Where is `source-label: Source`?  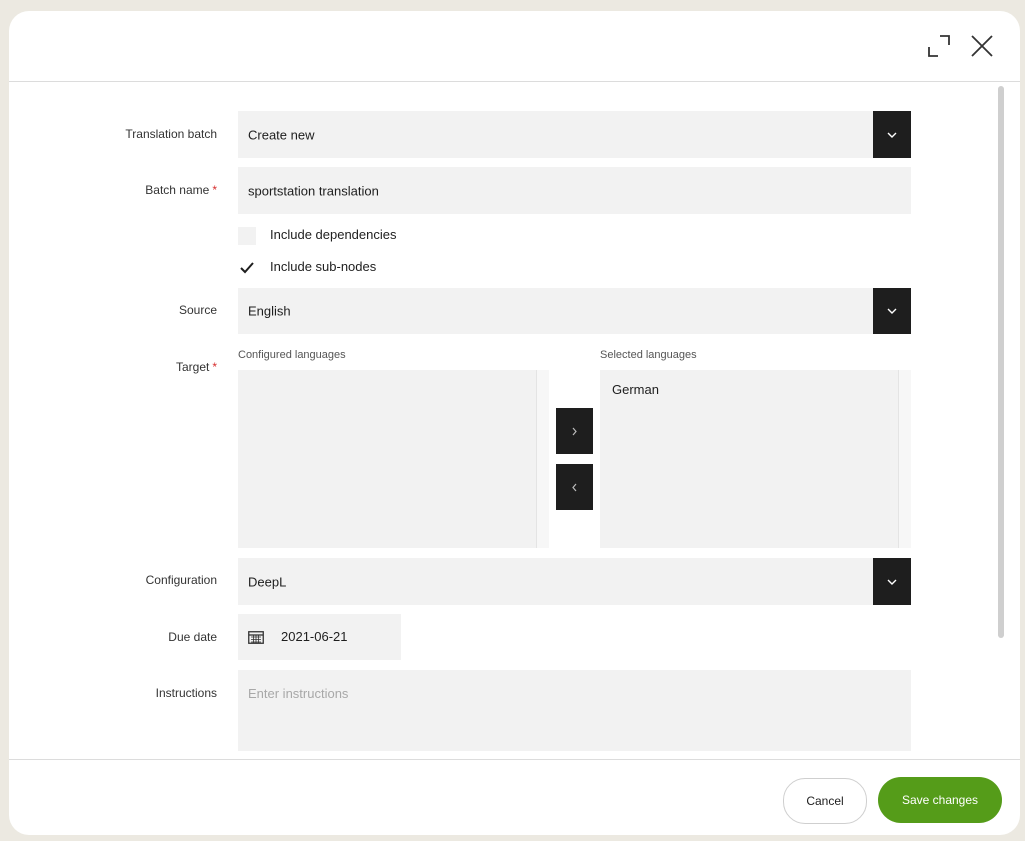
source-label: Source is located at coordinates (113, 310).